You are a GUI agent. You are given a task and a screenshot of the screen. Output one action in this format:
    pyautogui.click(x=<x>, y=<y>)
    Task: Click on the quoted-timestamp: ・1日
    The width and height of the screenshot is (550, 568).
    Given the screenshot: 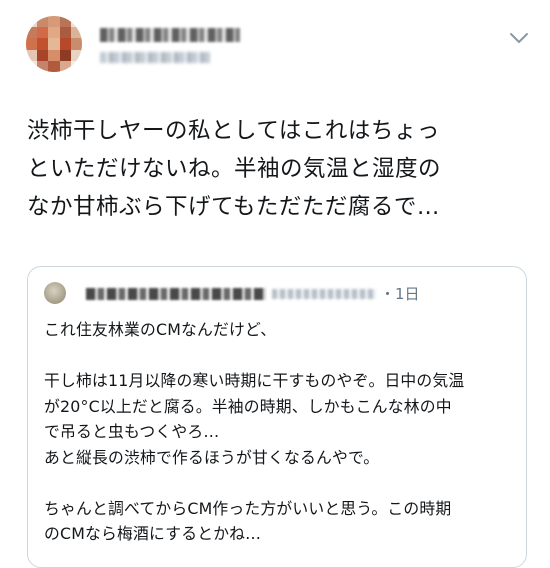 What is the action you would take?
    pyautogui.click(x=400, y=294)
    